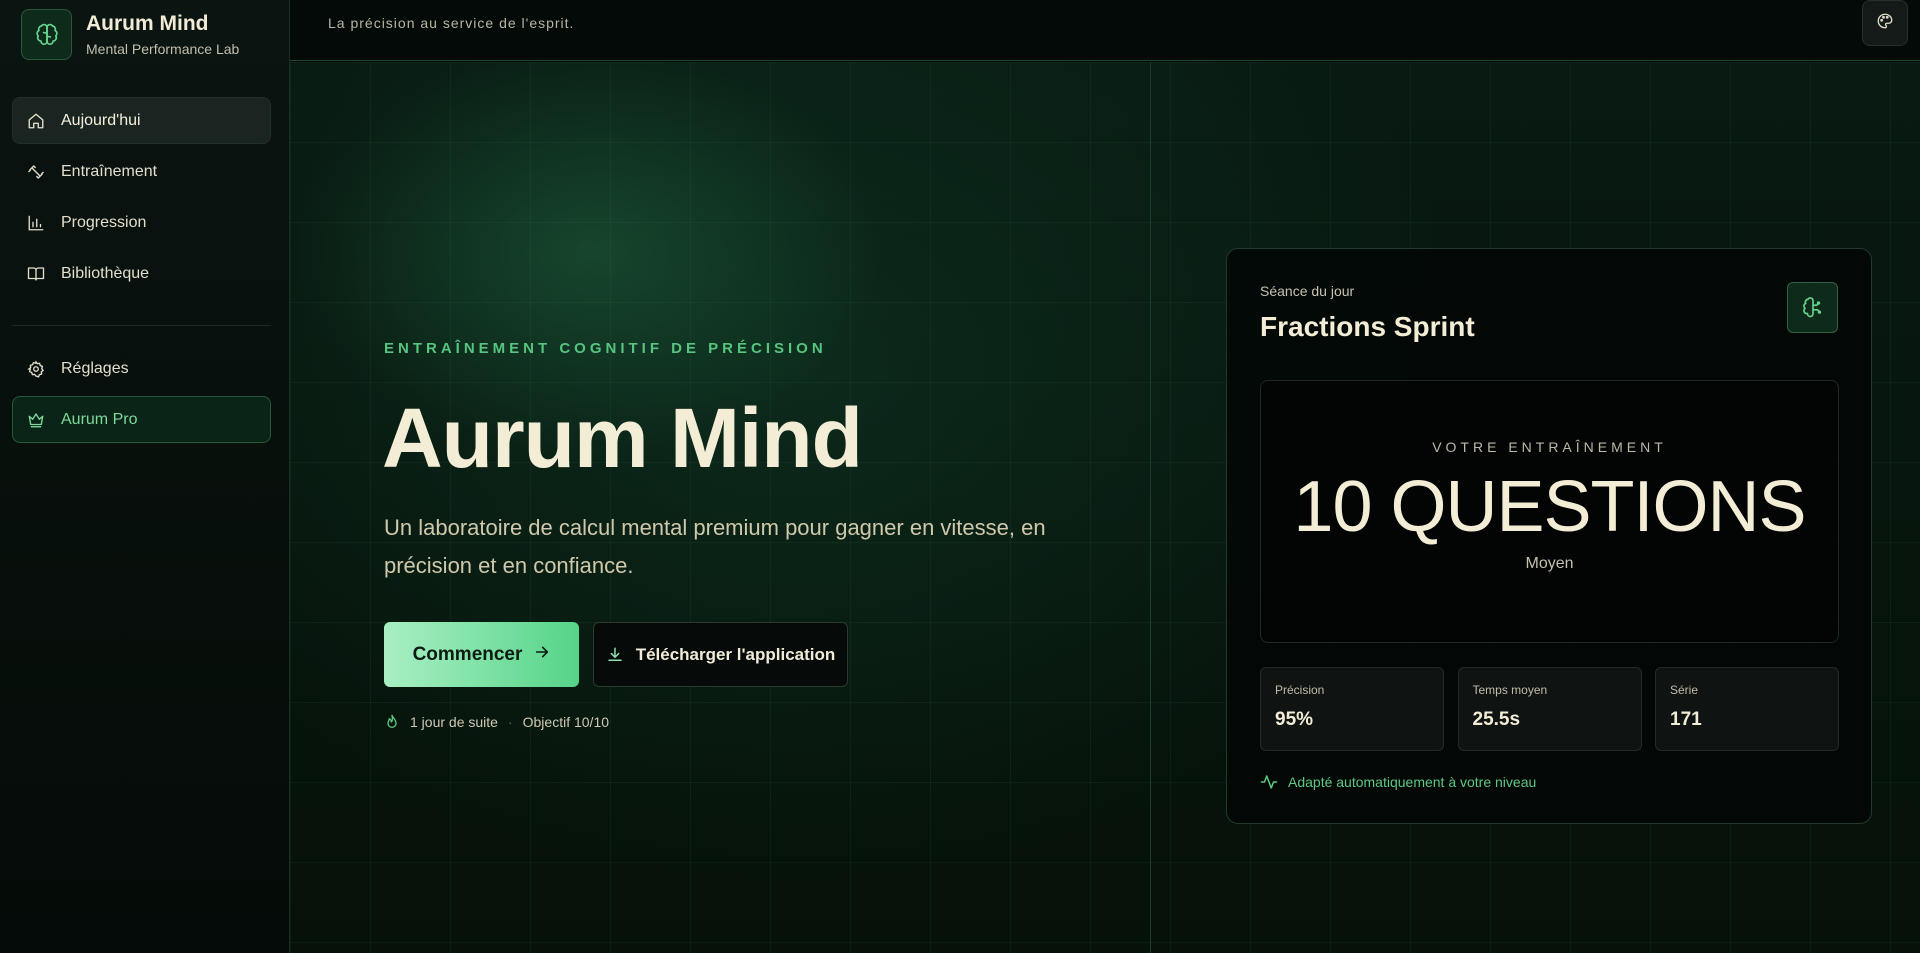 This screenshot has width=1920, height=953. Describe the element at coordinates (392, 722) in the screenshot. I see `flame-icon` at that location.